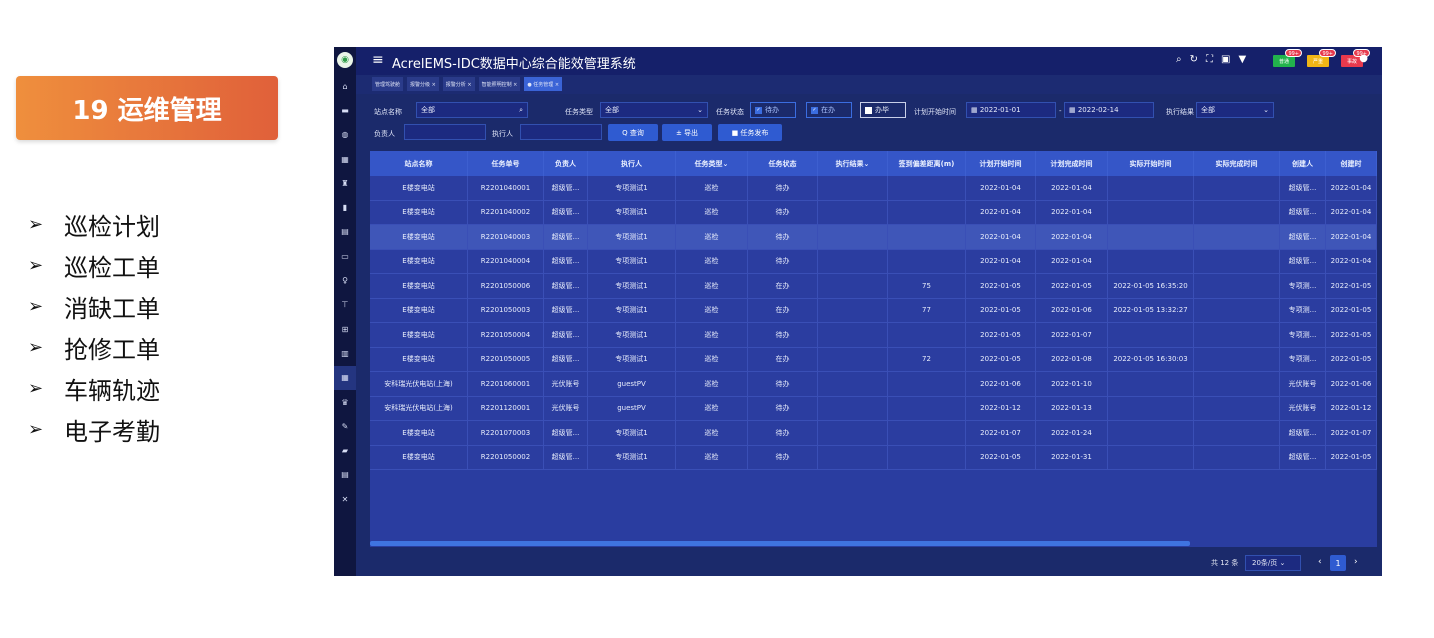  I want to click on sidebar-battery-icon: ▭, so click(345, 256).